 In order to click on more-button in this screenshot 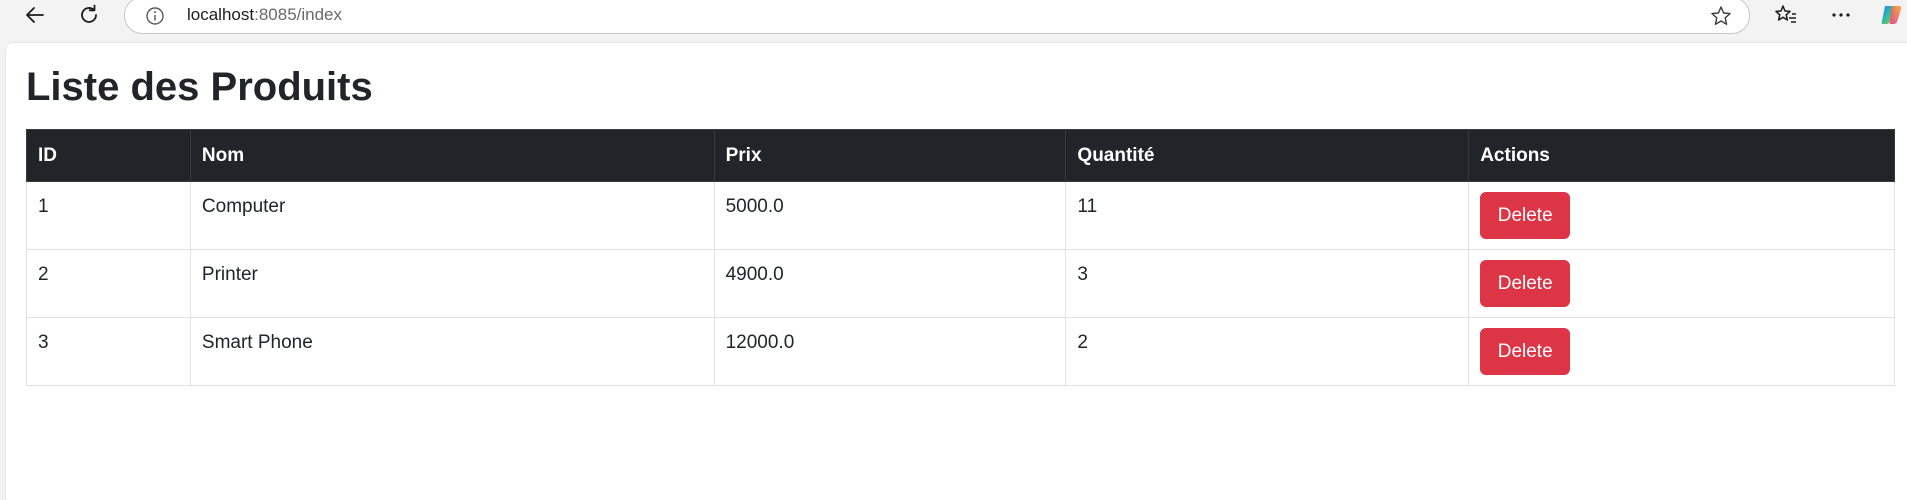, I will do `click(1841, 15)`.